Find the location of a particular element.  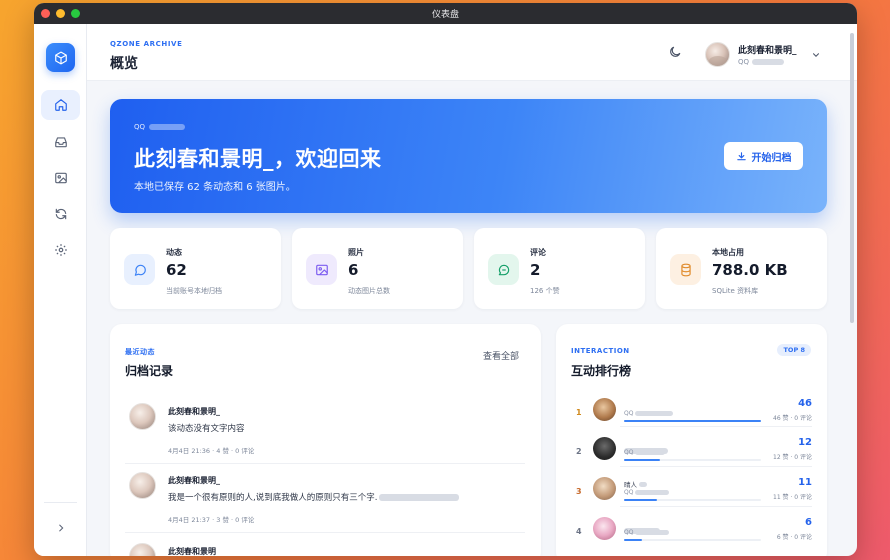

home-icon is located at coordinates (60, 105).